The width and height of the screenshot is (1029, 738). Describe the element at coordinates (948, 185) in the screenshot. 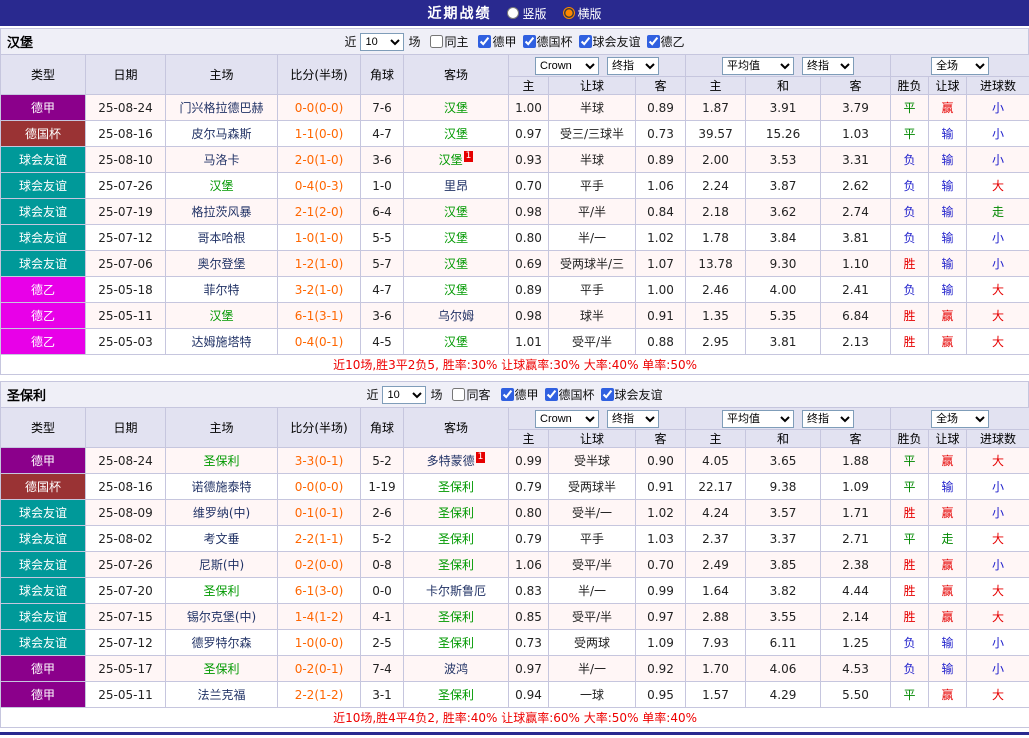

I see `handicap-result: 输` at that location.